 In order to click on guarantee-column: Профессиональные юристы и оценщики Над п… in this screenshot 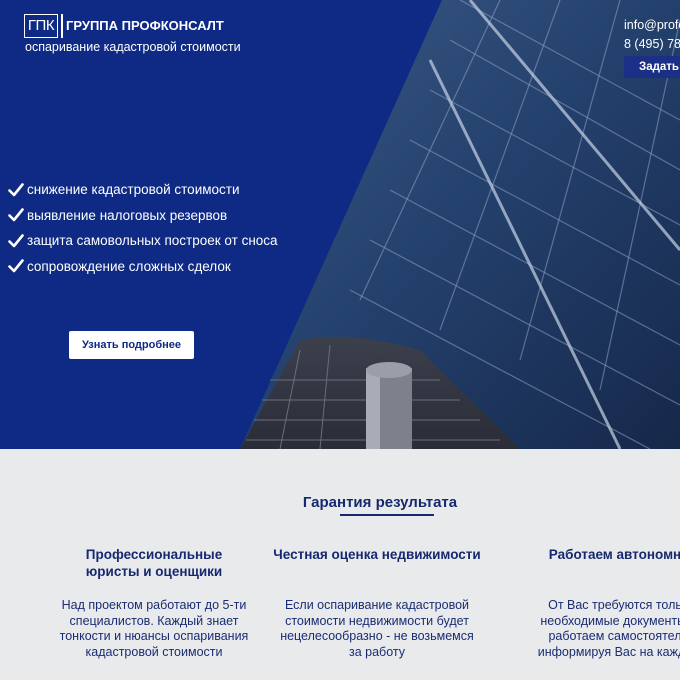, I will do `click(154, 602)`.